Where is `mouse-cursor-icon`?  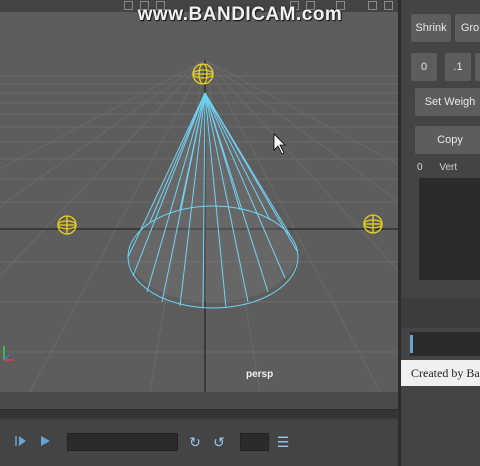
mouse-cursor-icon is located at coordinates (279, 144).